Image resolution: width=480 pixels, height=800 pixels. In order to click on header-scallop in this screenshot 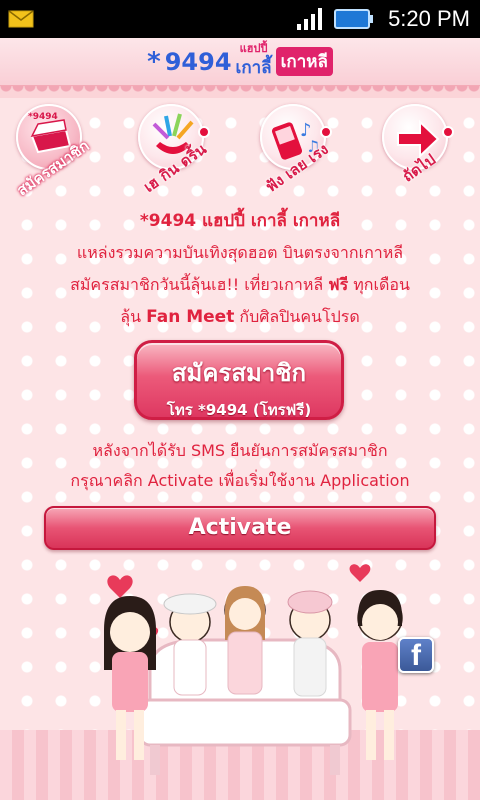, I will do `click(240, 92)`.